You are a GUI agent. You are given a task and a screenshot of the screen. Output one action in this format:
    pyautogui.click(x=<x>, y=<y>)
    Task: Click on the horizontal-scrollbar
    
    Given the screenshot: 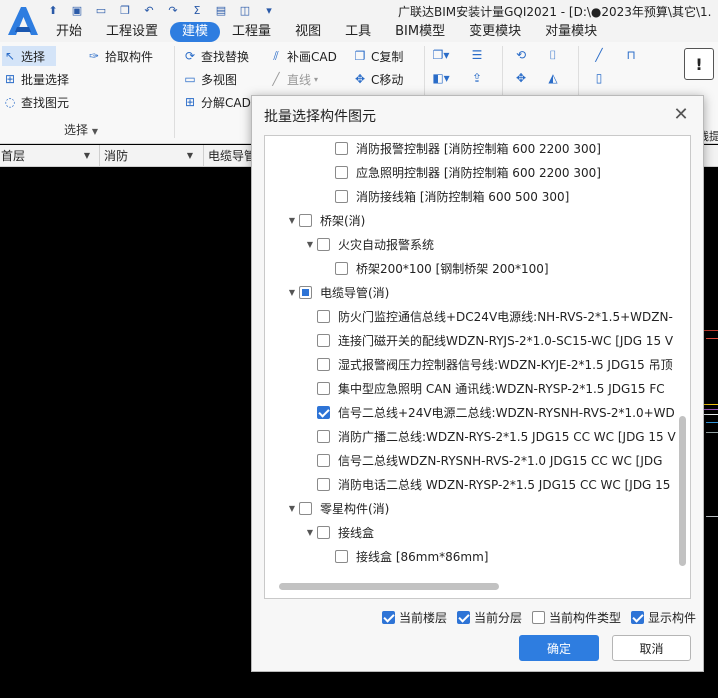 What is the action you would take?
    pyautogui.click(x=389, y=586)
    